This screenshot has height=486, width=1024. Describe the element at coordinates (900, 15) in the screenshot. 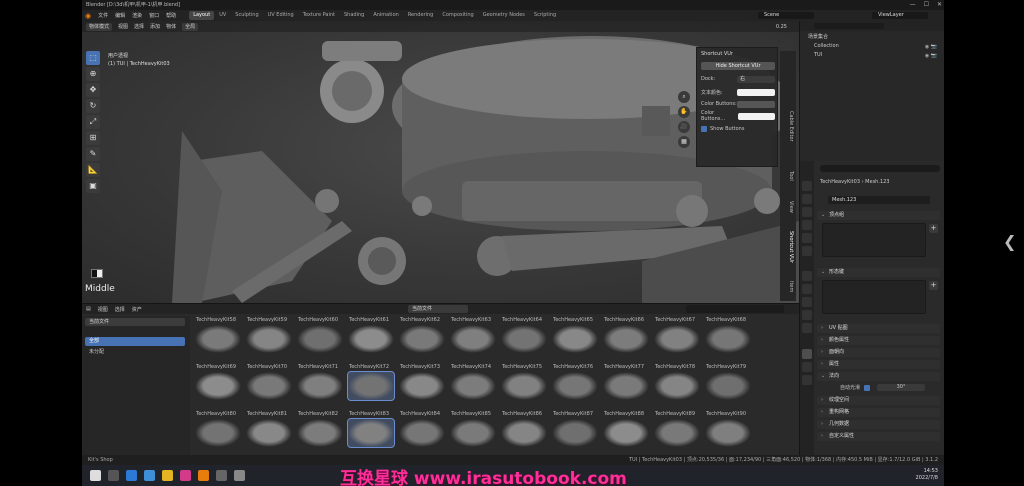

I see `view-layer-selector: ViewLayer` at that location.